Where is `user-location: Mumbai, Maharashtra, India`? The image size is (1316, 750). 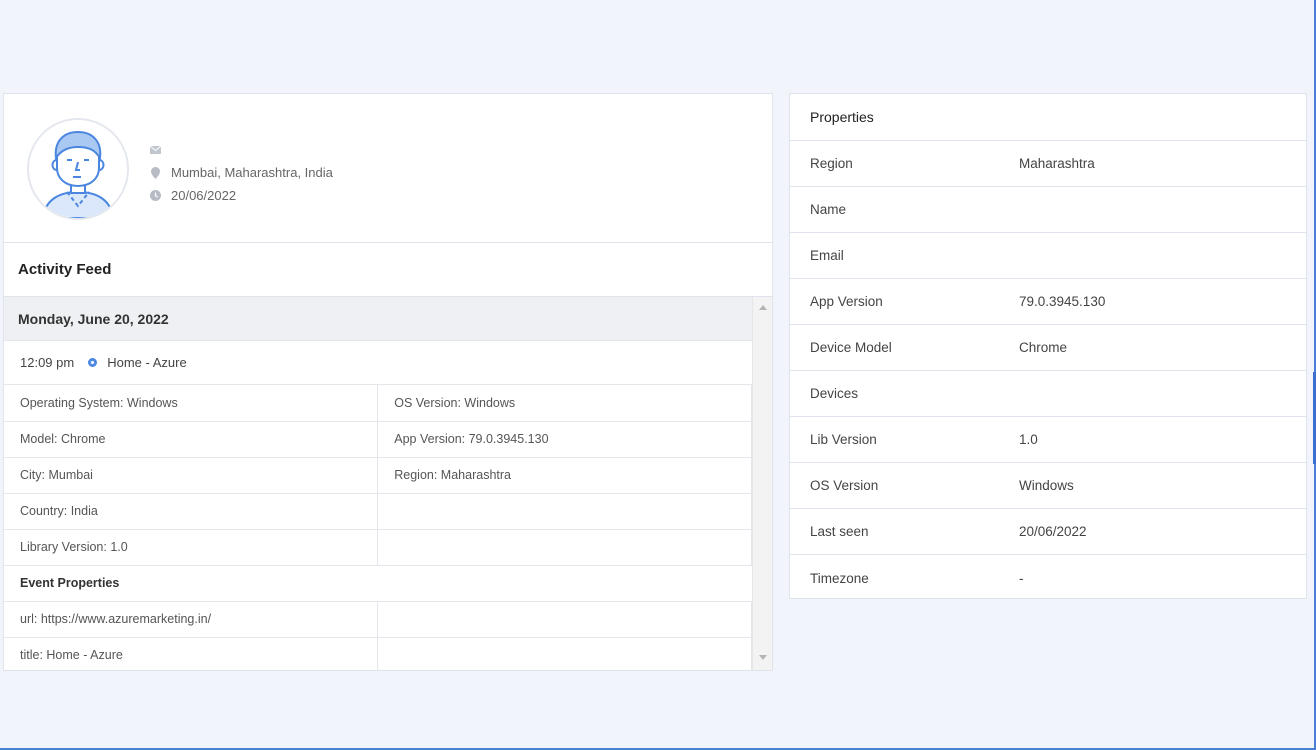 user-location: Mumbai, Maharashtra, India is located at coordinates (252, 172).